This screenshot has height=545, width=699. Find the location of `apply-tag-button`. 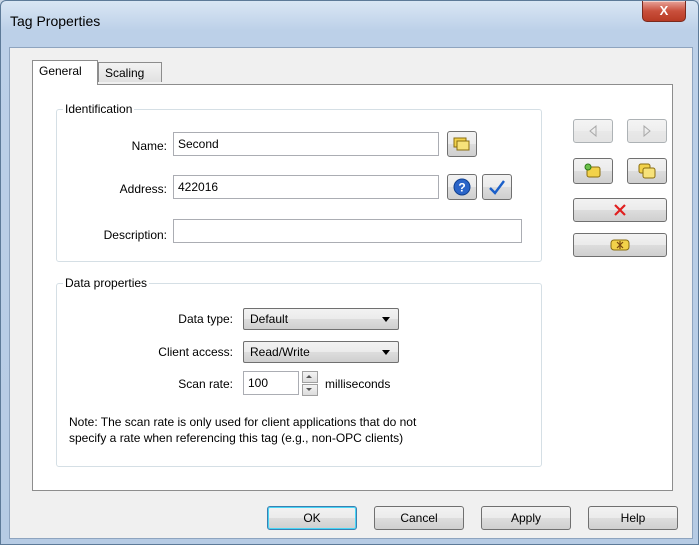

apply-tag-button is located at coordinates (620, 245).